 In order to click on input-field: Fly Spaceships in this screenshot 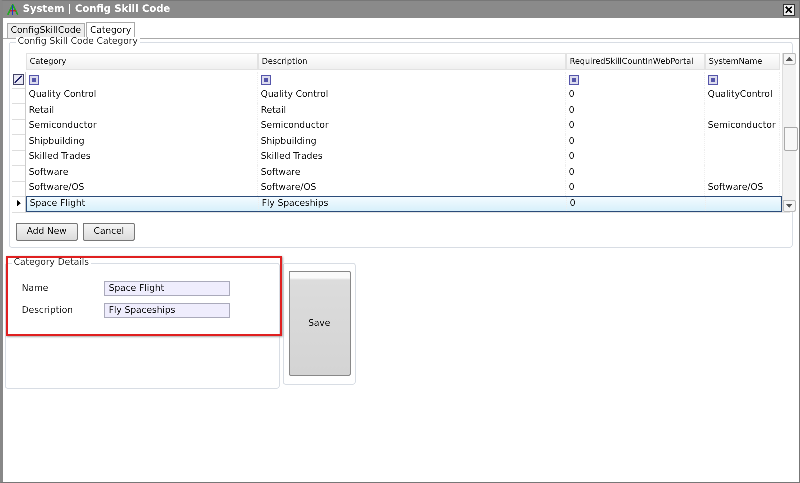, I will do `click(167, 310)`.